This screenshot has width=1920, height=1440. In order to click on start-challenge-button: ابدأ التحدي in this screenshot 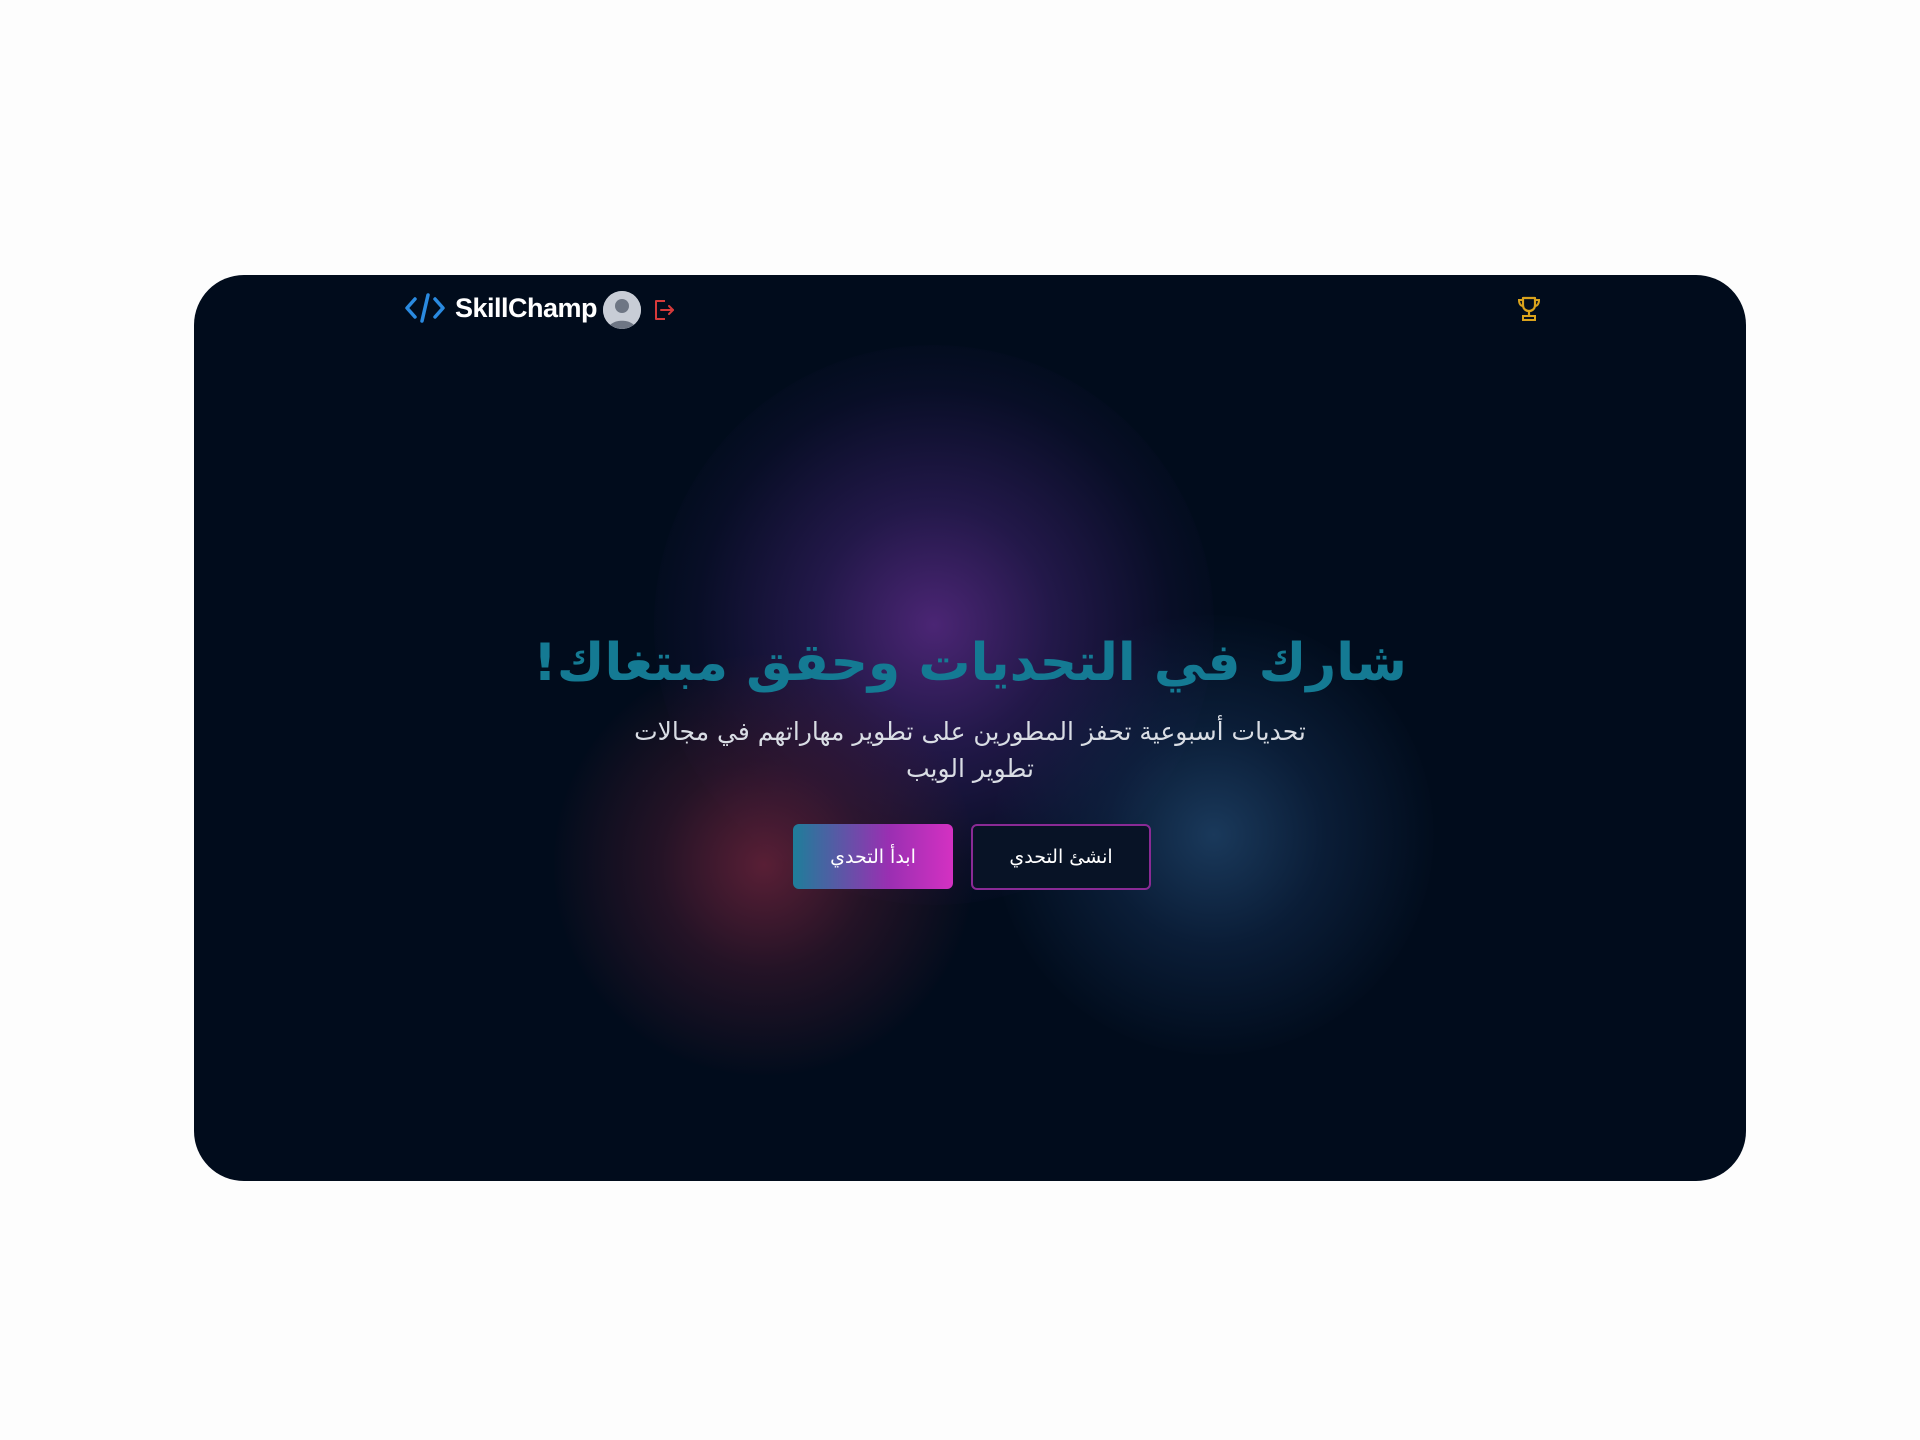, I will do `click(873, 856)`.